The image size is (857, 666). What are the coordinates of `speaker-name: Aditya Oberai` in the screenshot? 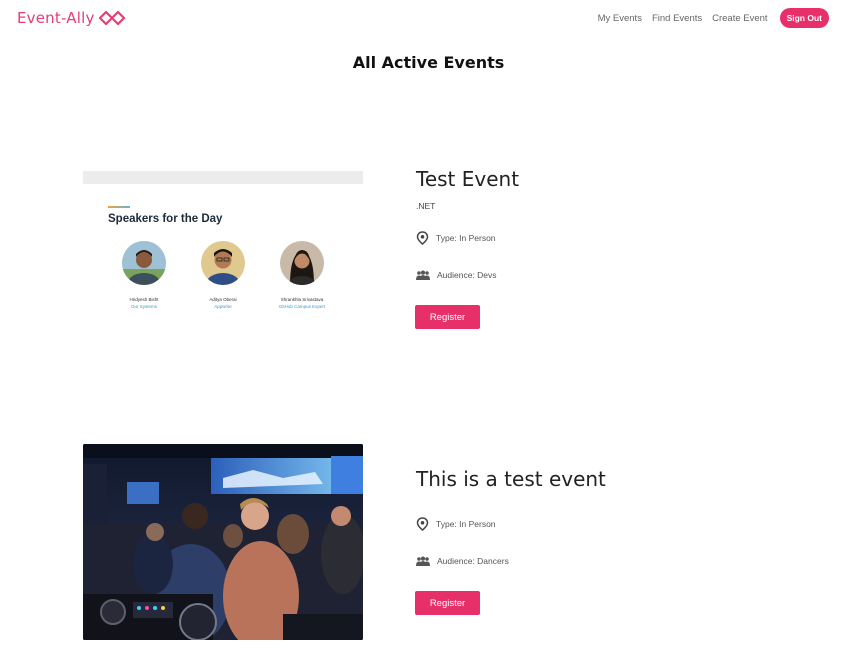 It's located at (223, 299).